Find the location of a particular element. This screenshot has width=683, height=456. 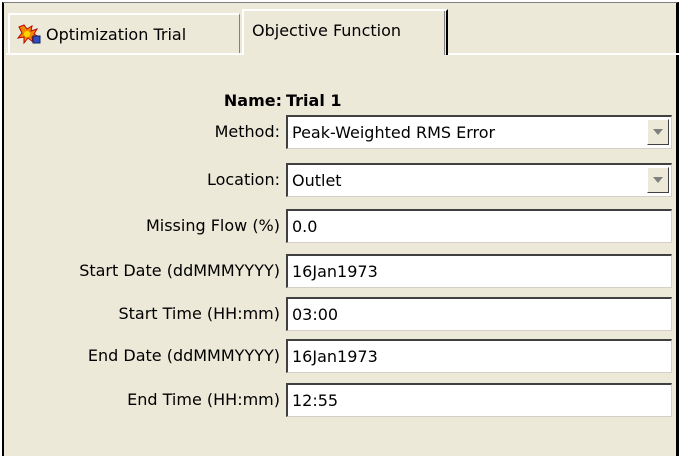

location-select: Outlet is located at coordinates (479, 180).